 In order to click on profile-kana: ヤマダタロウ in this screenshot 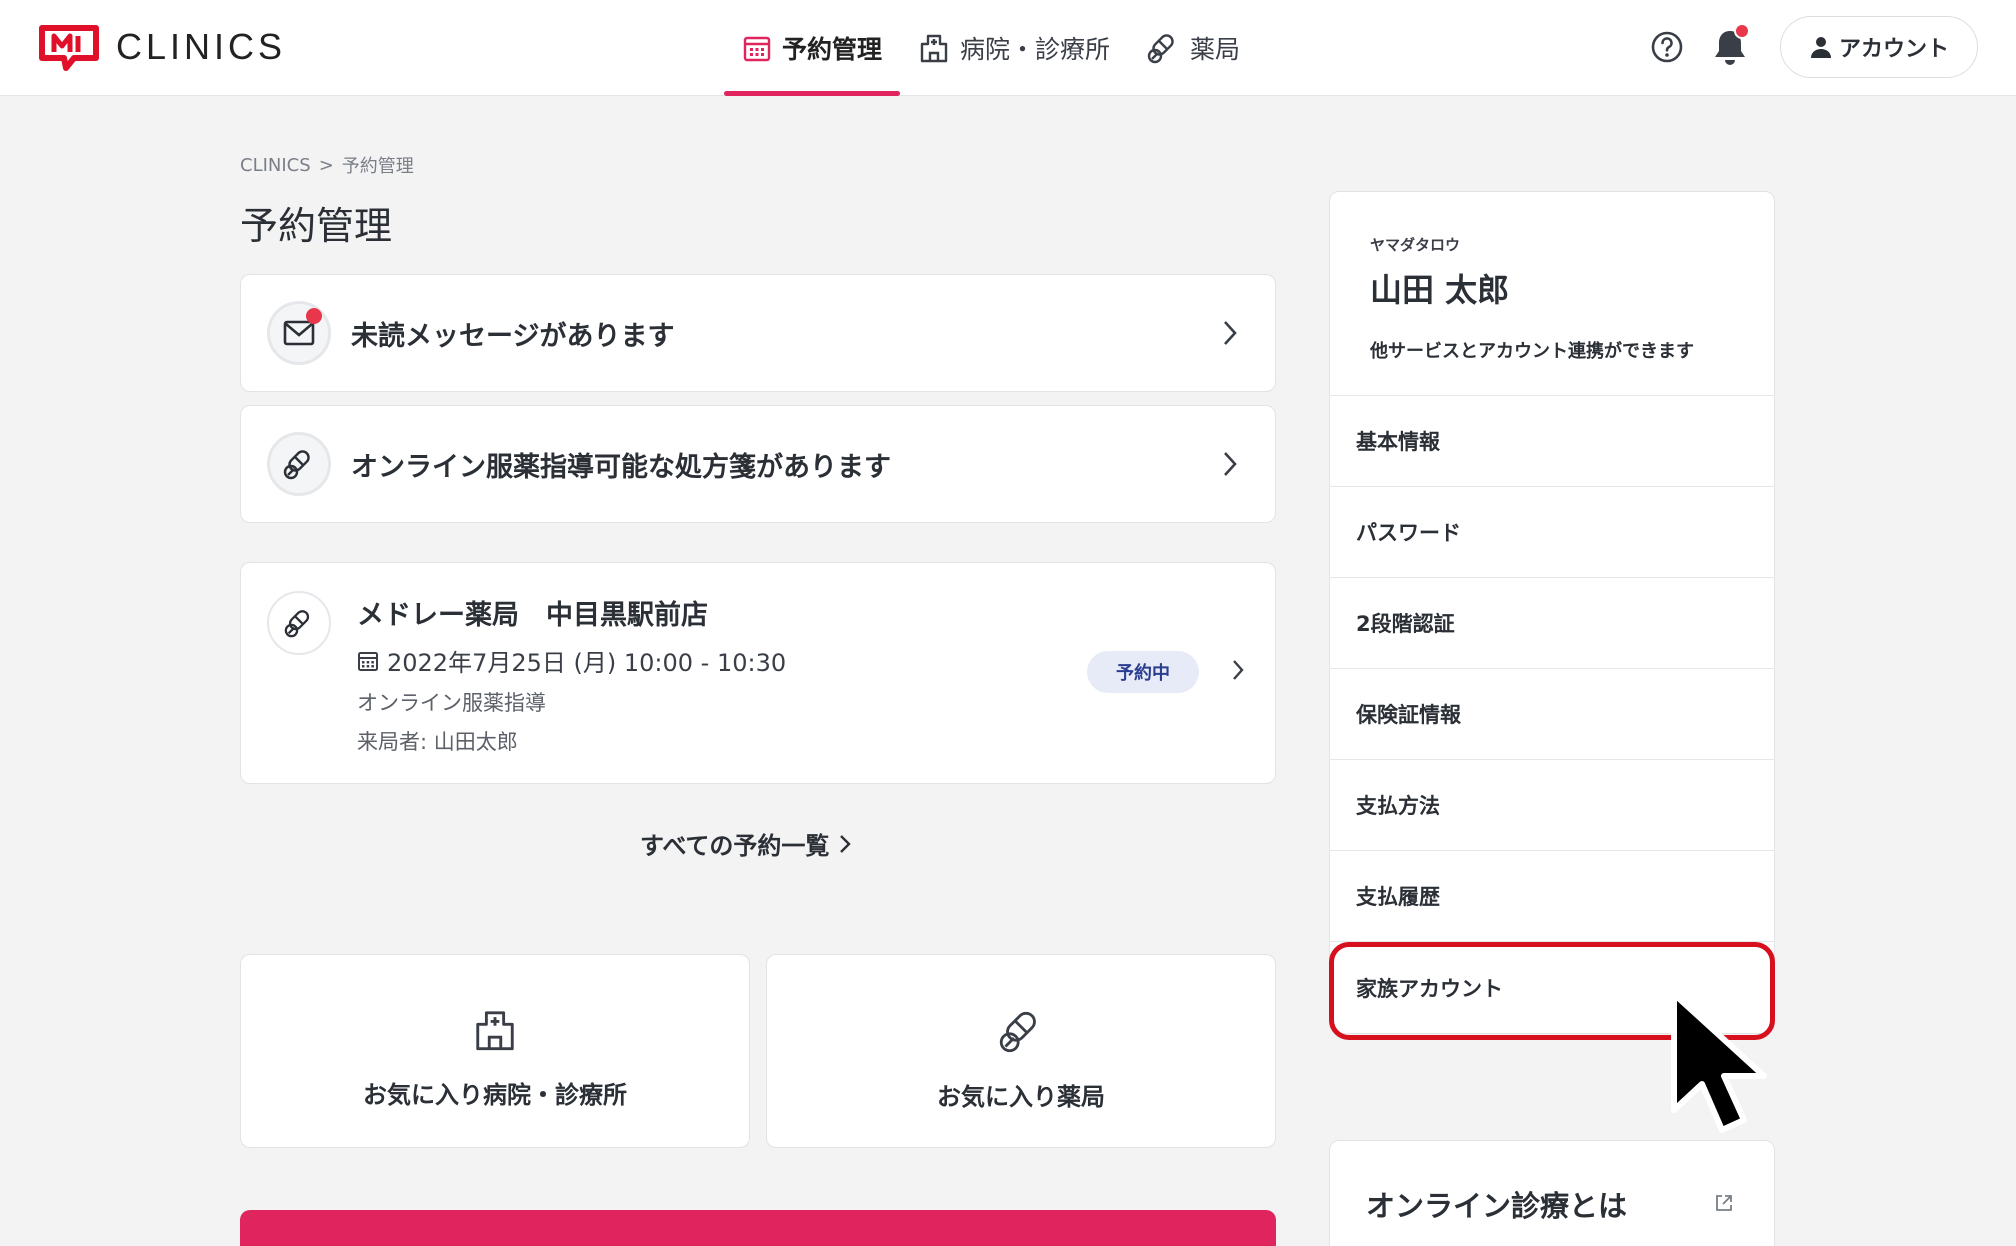, I will do `click(1415, 245)`.